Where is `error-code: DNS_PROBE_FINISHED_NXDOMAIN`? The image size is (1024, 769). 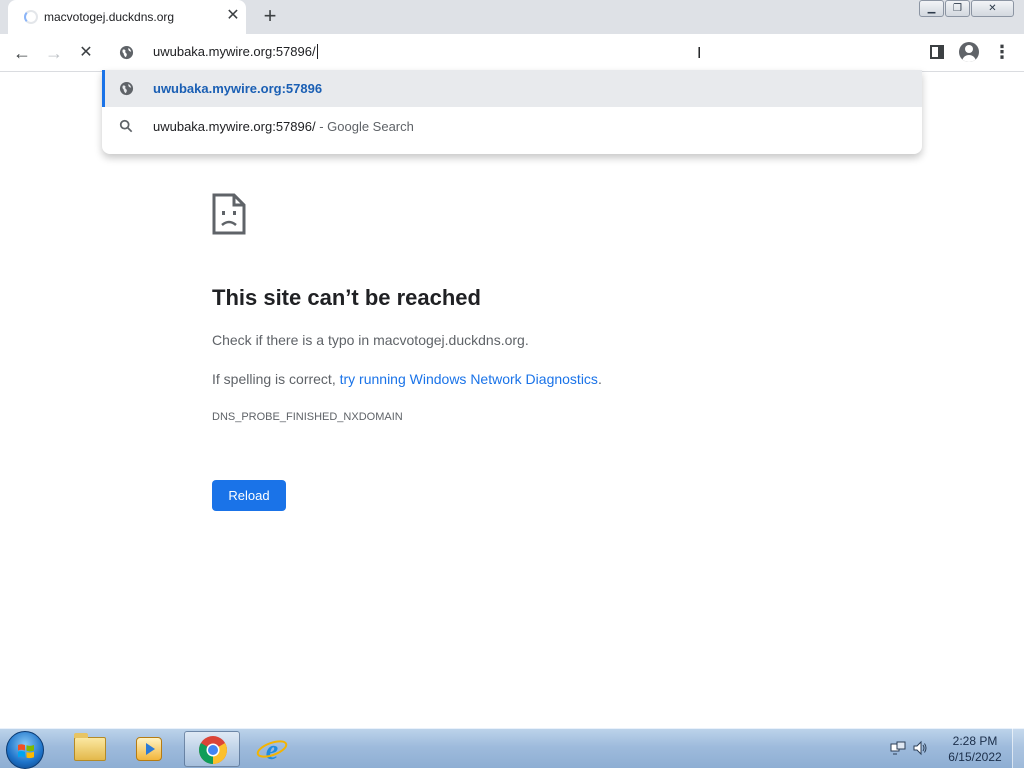
error-code: DNS_PROBE_FINISHED_NXDOMAIN is located at coordinates (307, 417).